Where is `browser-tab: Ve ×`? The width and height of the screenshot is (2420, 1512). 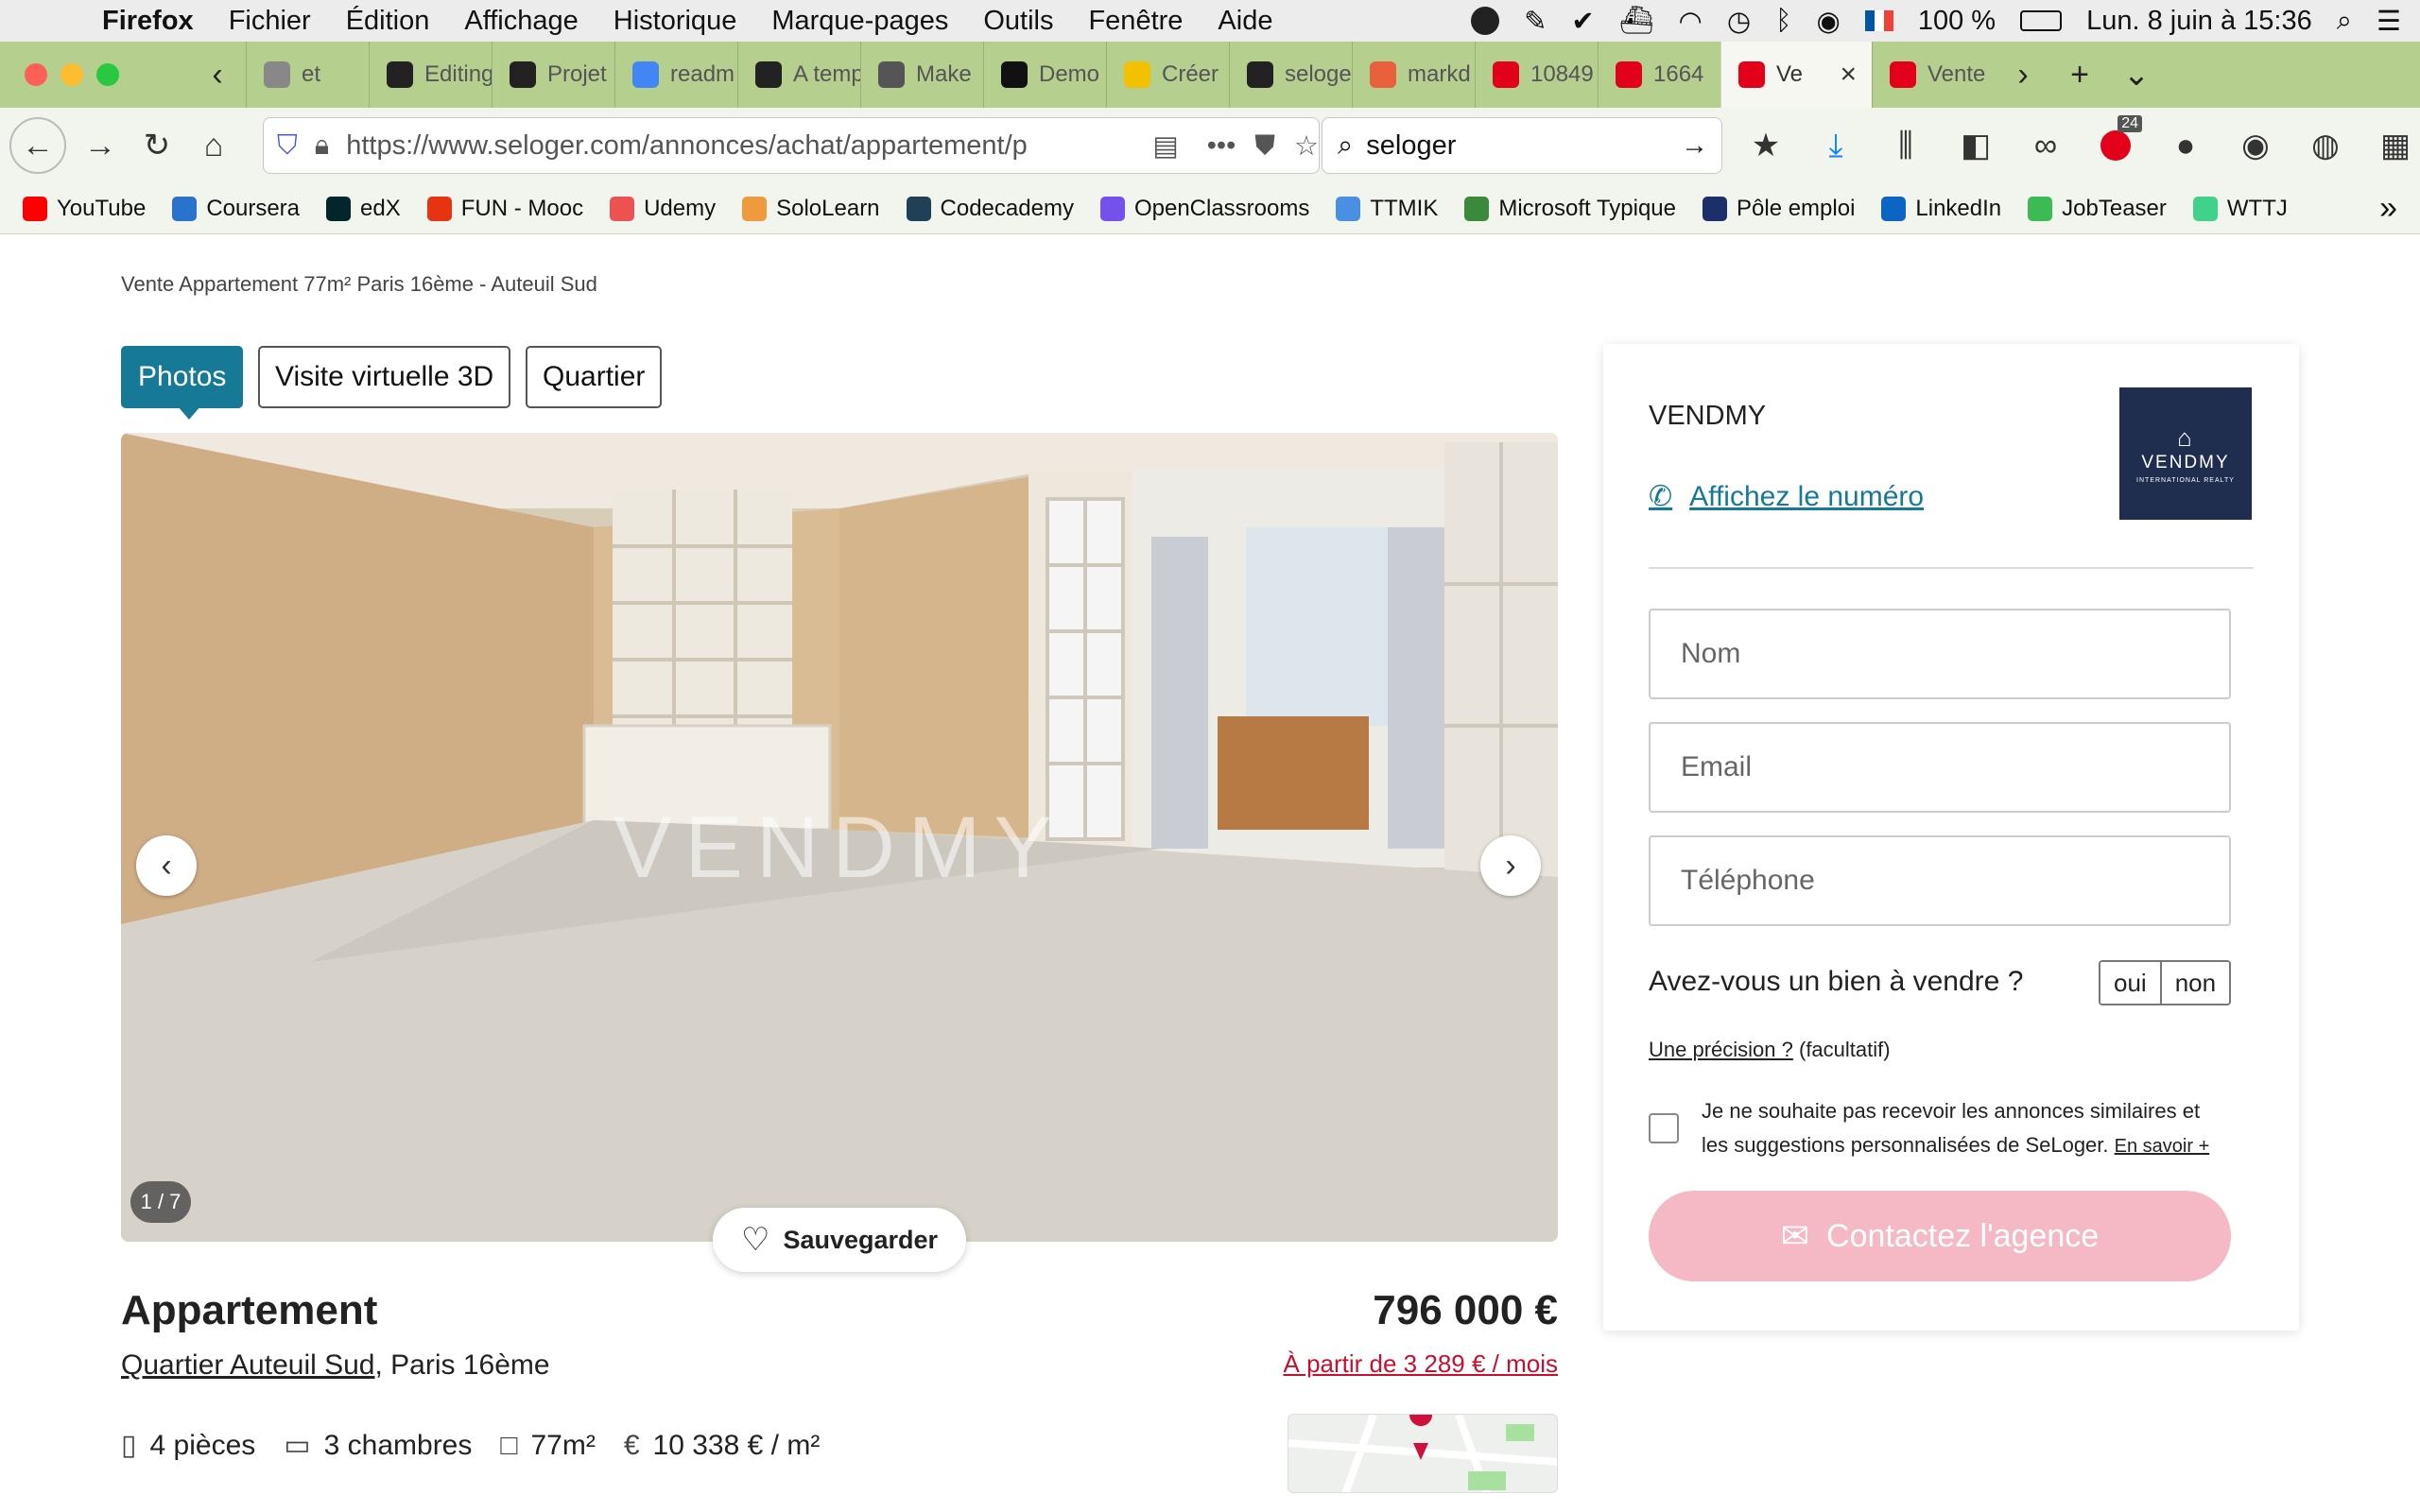 browser-tab: Ve × is located at coordinates (1796, 75).